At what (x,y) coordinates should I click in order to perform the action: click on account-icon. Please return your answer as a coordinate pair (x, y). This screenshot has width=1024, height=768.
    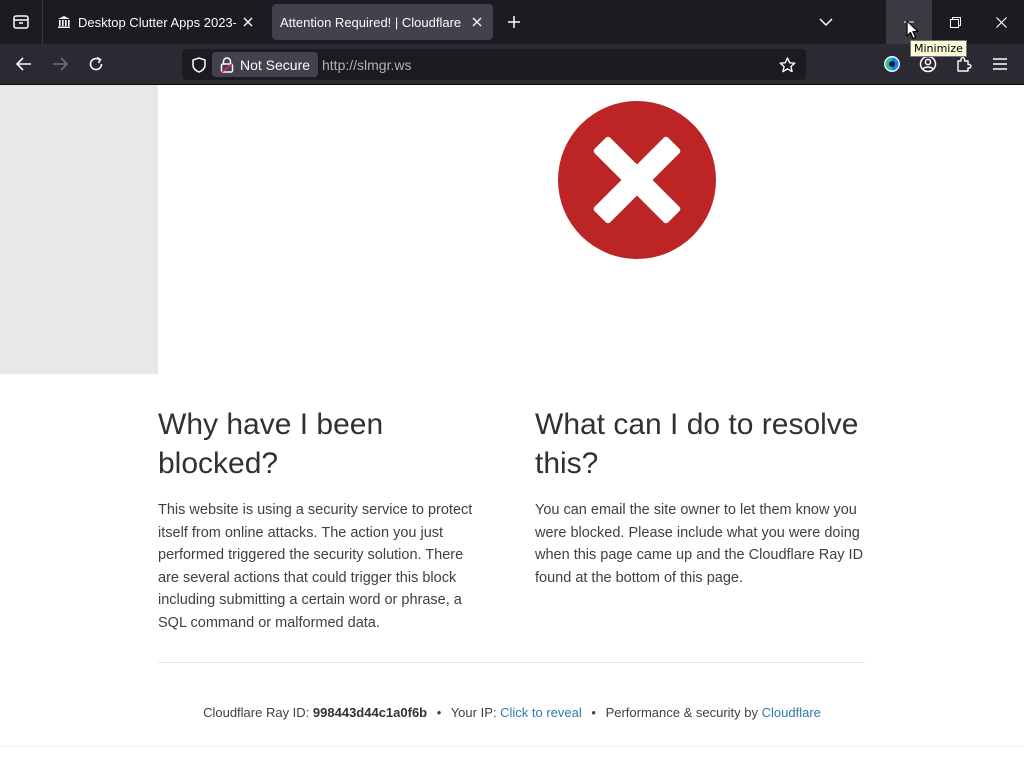
    Looking at the image, I should click on (928, 64).